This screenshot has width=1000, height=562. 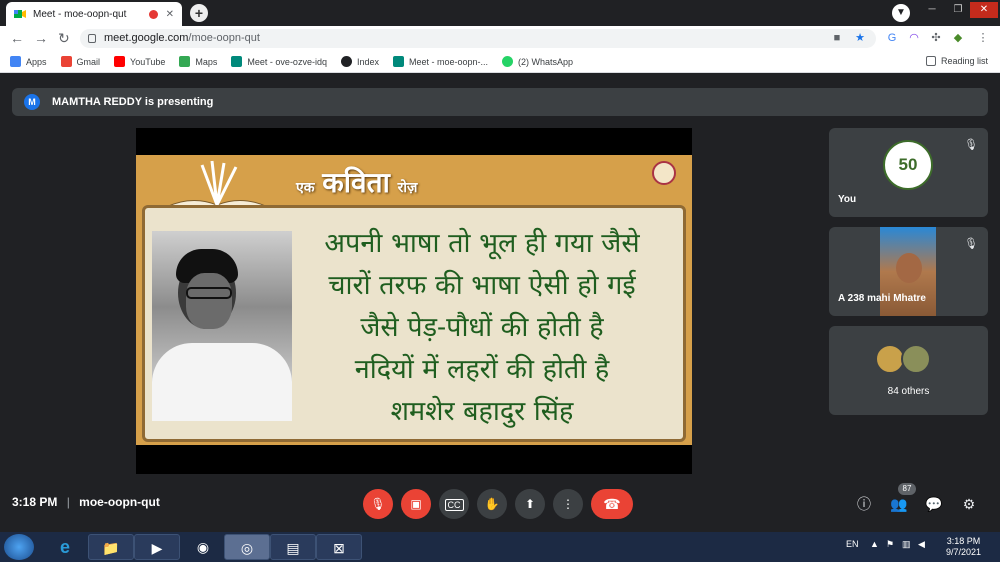 I want to click on more-options-button: ⋮, so click(x=568, y=504).